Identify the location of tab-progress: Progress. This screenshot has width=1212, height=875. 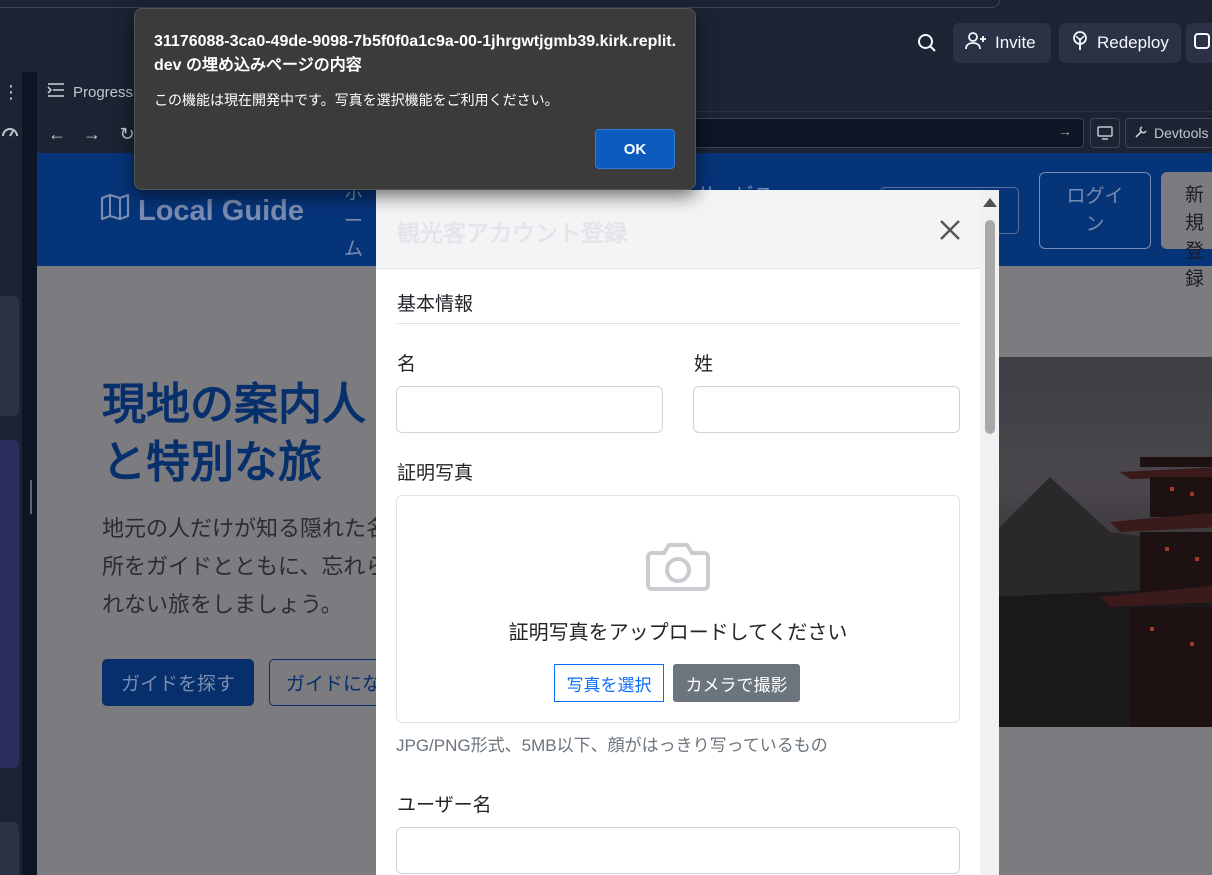
(89, 92).